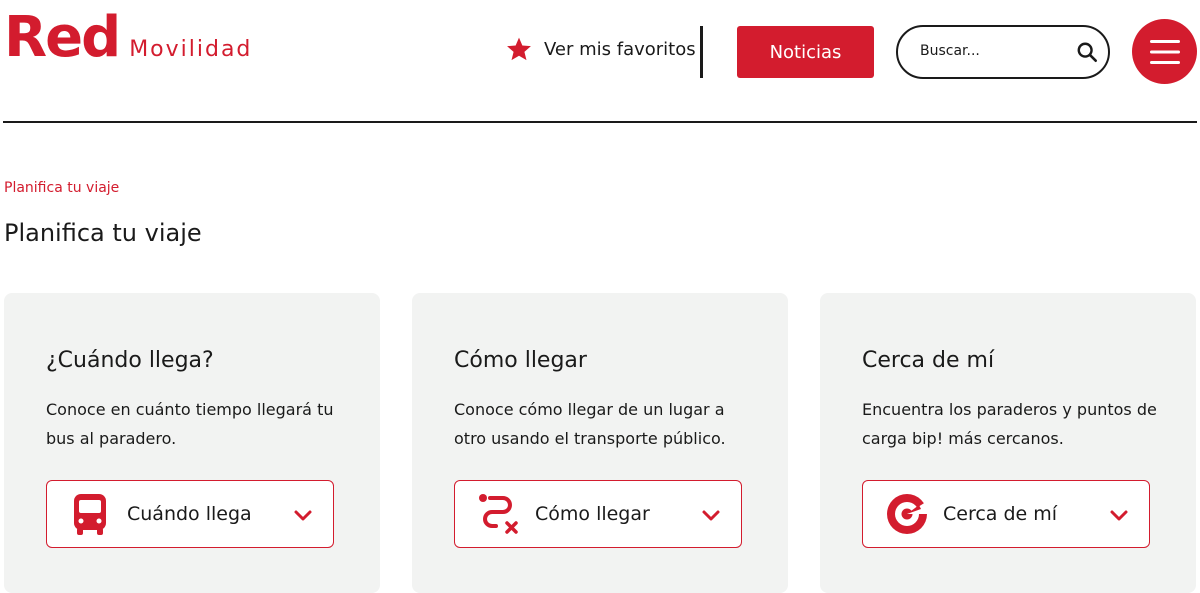 The height and width of the screenshot is (593, 1200). I want to click on como-llegar-dropdown: Cómo llegar, so click(598, 514).